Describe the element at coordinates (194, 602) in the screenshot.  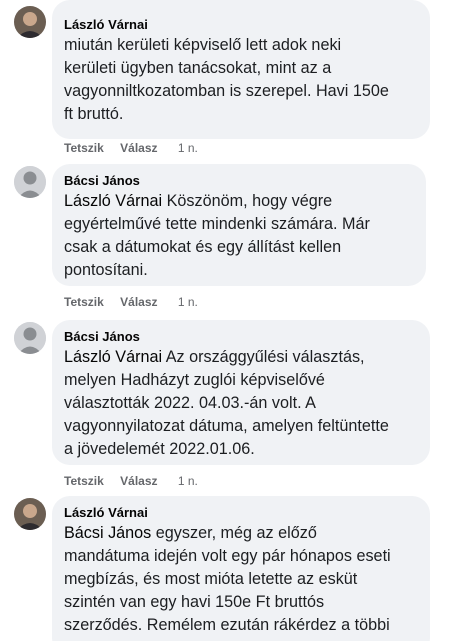
I see `comment-line: szintén van egy havi 150e Ft bruttós` at that location.